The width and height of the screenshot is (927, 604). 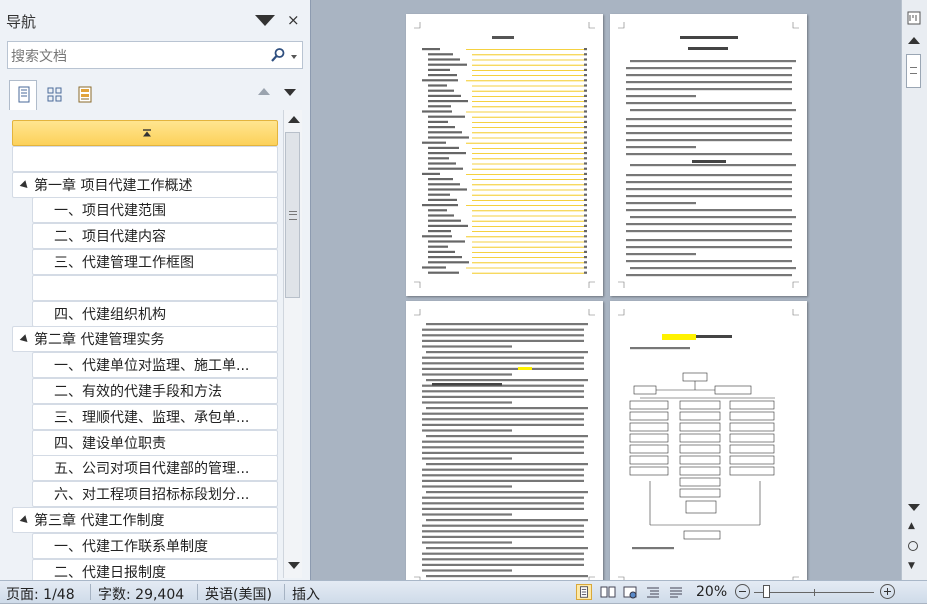 I want to click on tree-item: 第一章 项目代建工作概述, so click(x=145, y=184).